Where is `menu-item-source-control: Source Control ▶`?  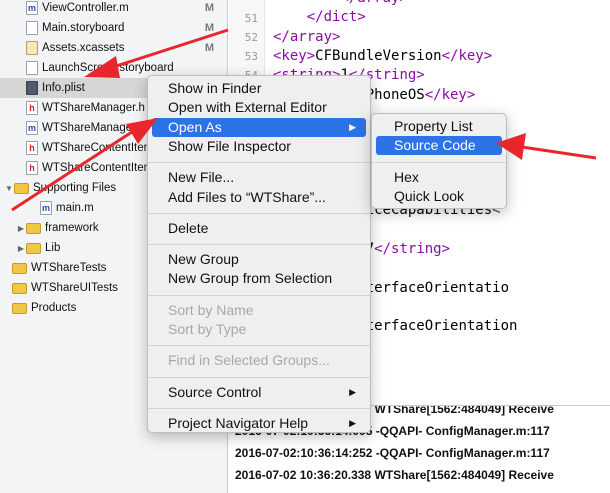 menu-item-source-control: Source Control ▶ is located at coordinates (259, 392).